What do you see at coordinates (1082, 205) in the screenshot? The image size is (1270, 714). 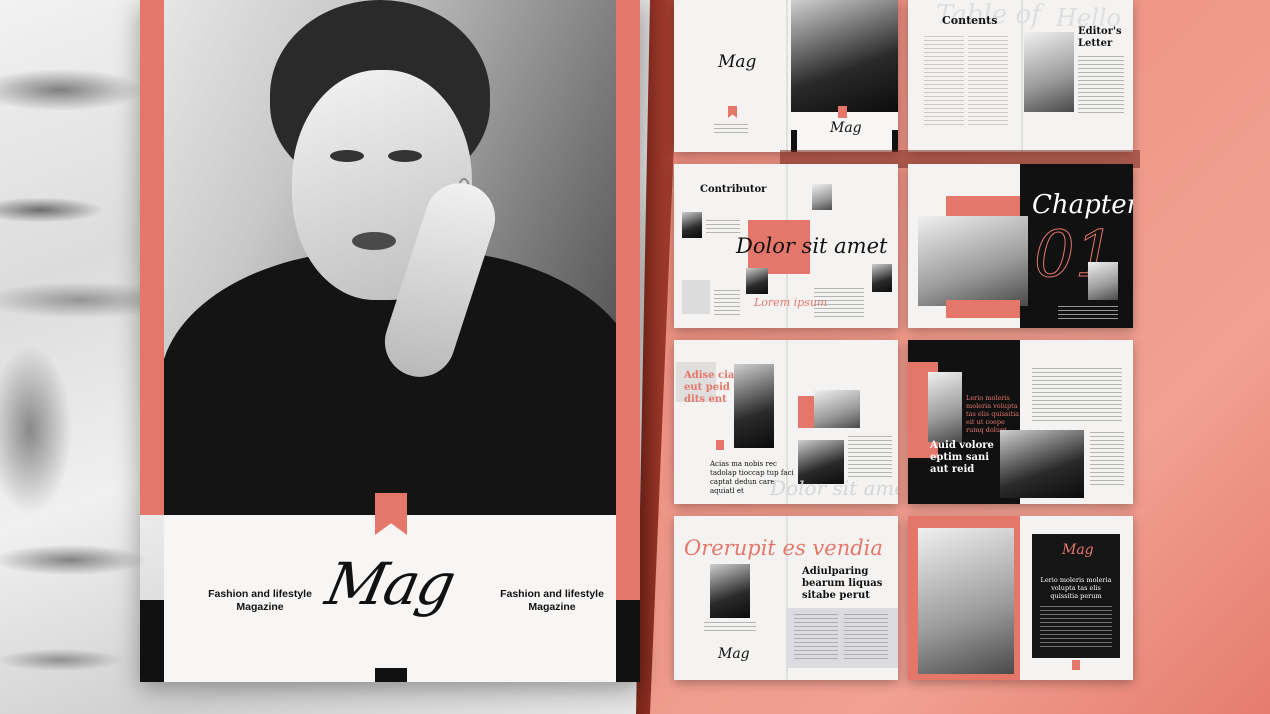 I see `chapter-title: Chapter` at bounding box center [1082, 205].